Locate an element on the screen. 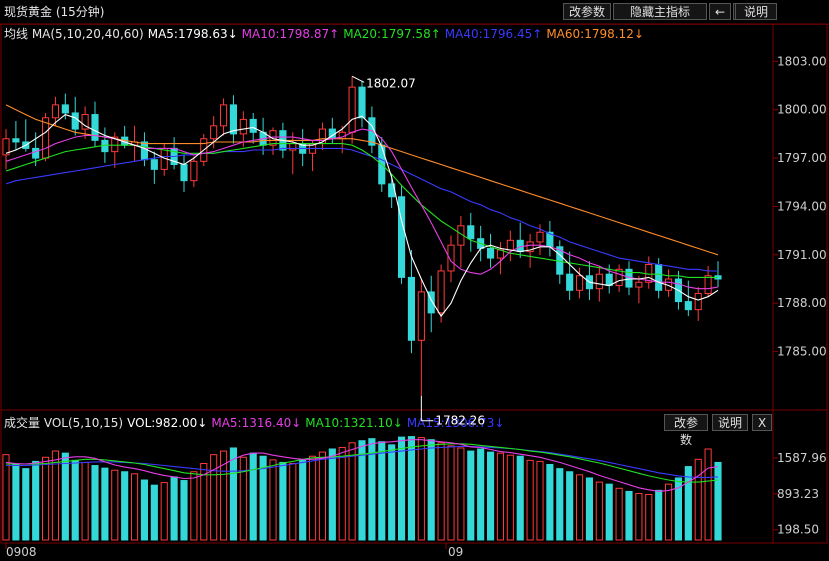  low-annotation-label: 1782.26 is located at coordinates (460, 421).